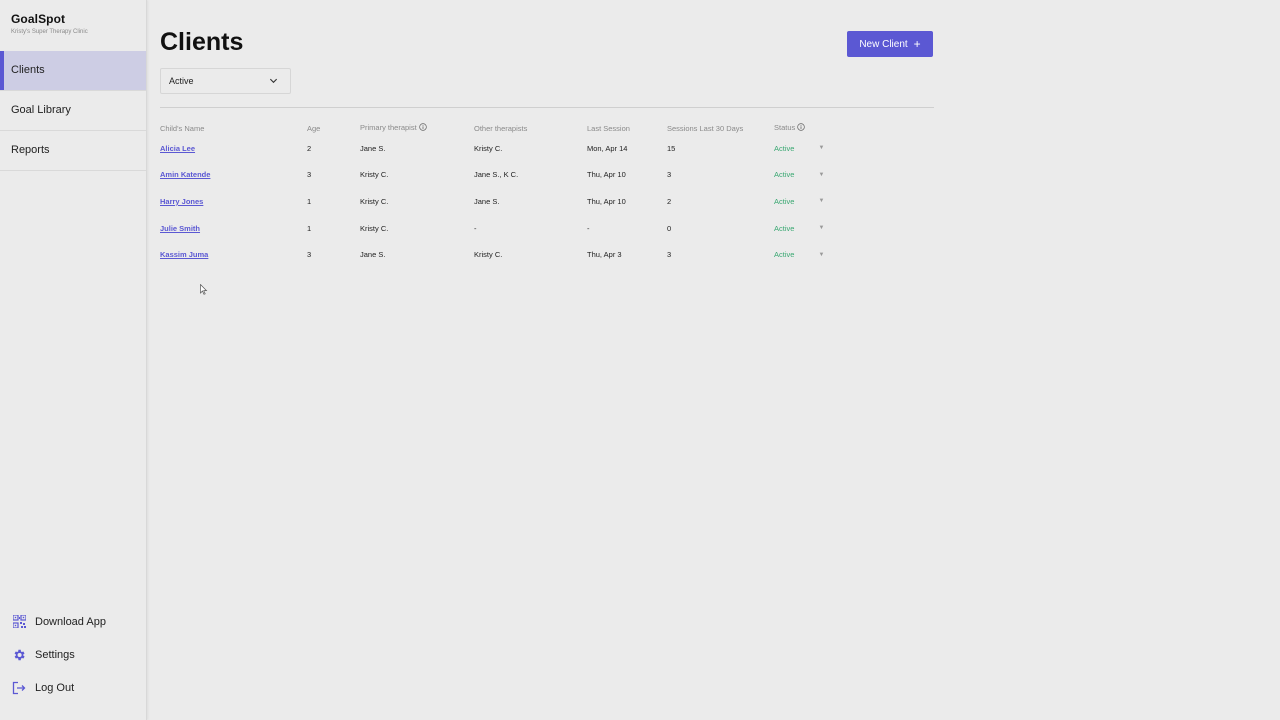 This screenshot has height=720, width=1280. I want to click on status-filter-value: Active, so click(181, 81).